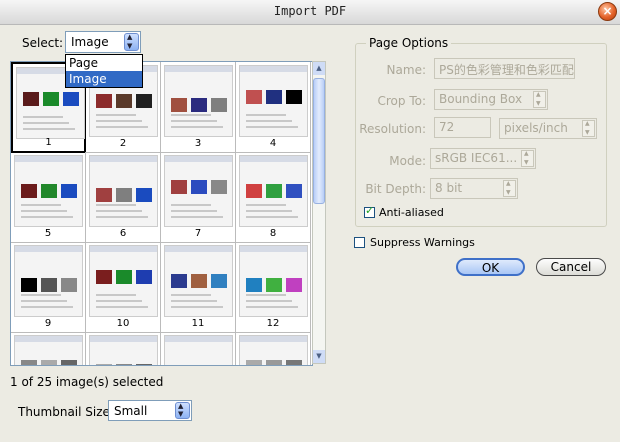 This screenshot has width=620, height=442. What do you see at coordinates (104, 79) in the screenshot?
I see `option-image: Image` at bounding box center [104, 79].